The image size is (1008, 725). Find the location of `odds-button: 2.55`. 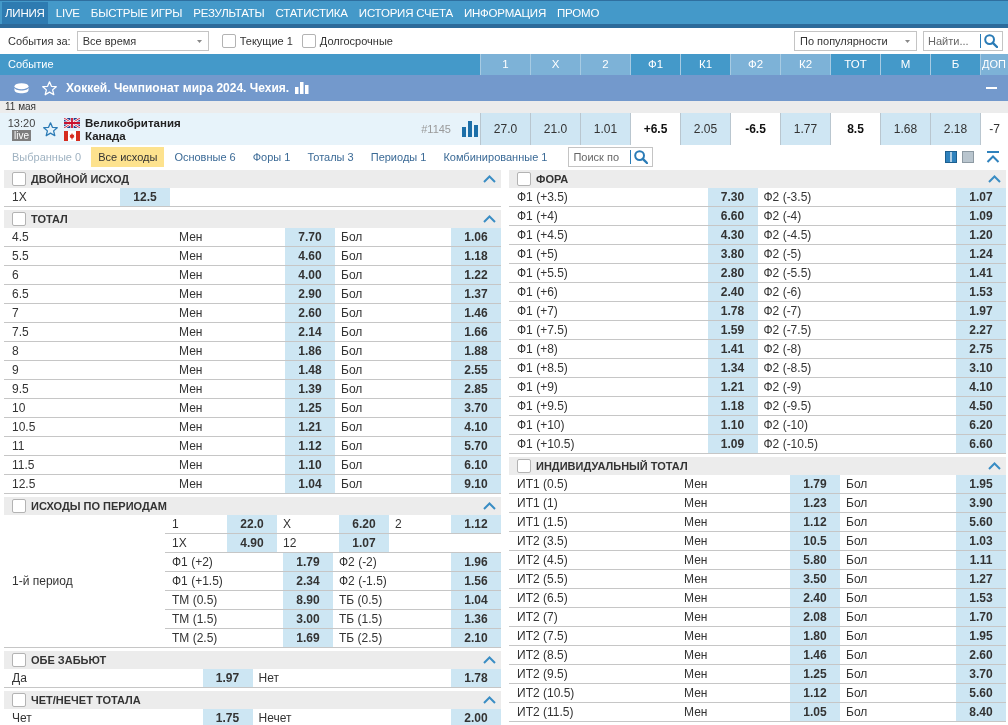

odds-button: 2.55 is located at coordinates (476, 370).